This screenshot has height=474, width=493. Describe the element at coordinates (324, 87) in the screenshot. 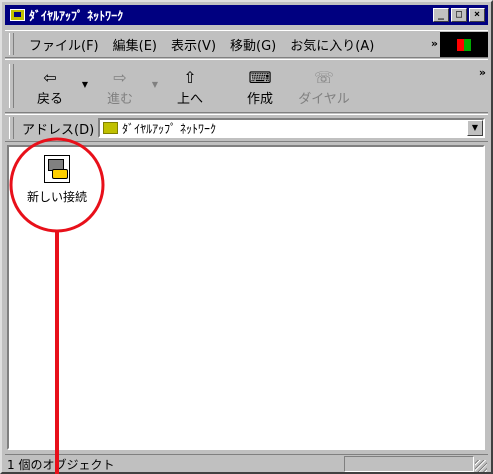

I see `dial-button: ☏ ダイヤル` at that location.